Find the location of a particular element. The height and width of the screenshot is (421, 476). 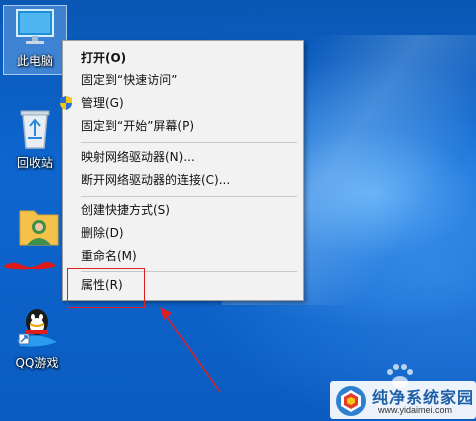

menu-item-label: 固定到“快速访问” is located at coordinates (129, 80).